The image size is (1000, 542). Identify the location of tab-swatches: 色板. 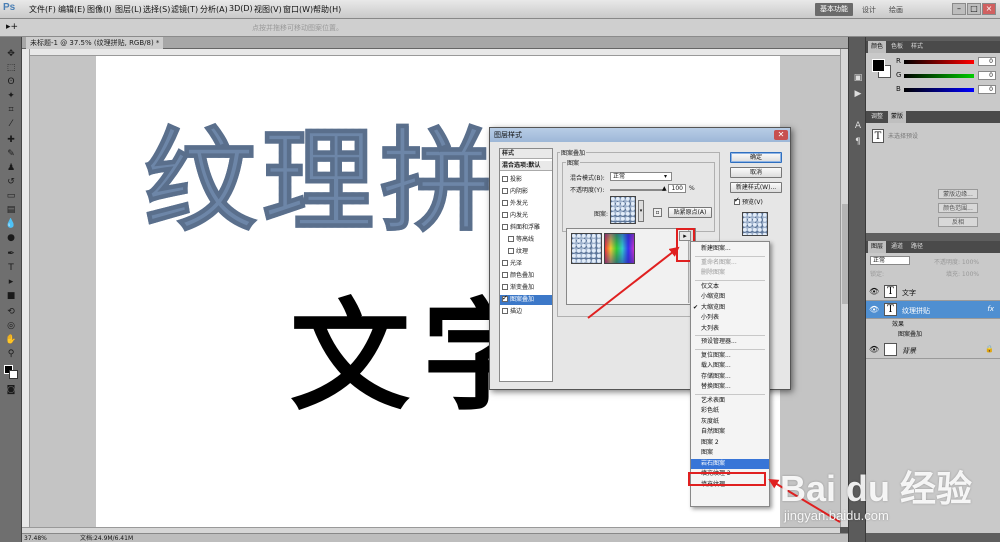
(897, 47).